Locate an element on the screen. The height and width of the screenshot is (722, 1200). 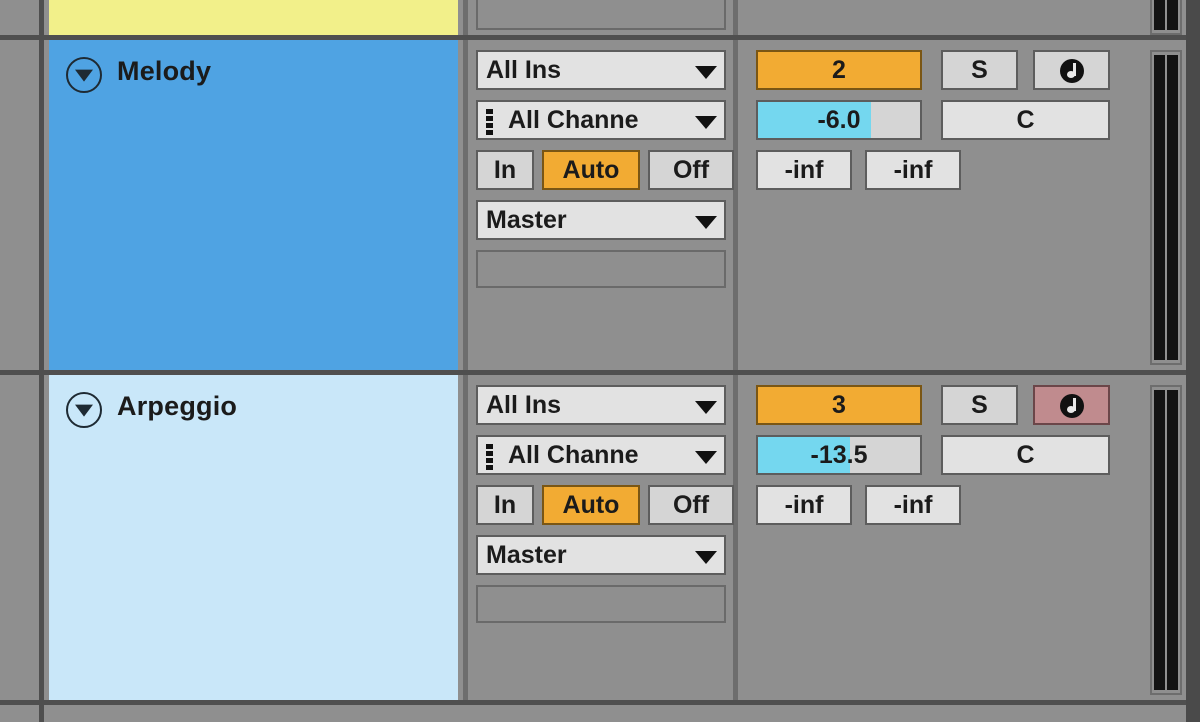
volume-value: -13.5 is located at coordinates (839, 455).